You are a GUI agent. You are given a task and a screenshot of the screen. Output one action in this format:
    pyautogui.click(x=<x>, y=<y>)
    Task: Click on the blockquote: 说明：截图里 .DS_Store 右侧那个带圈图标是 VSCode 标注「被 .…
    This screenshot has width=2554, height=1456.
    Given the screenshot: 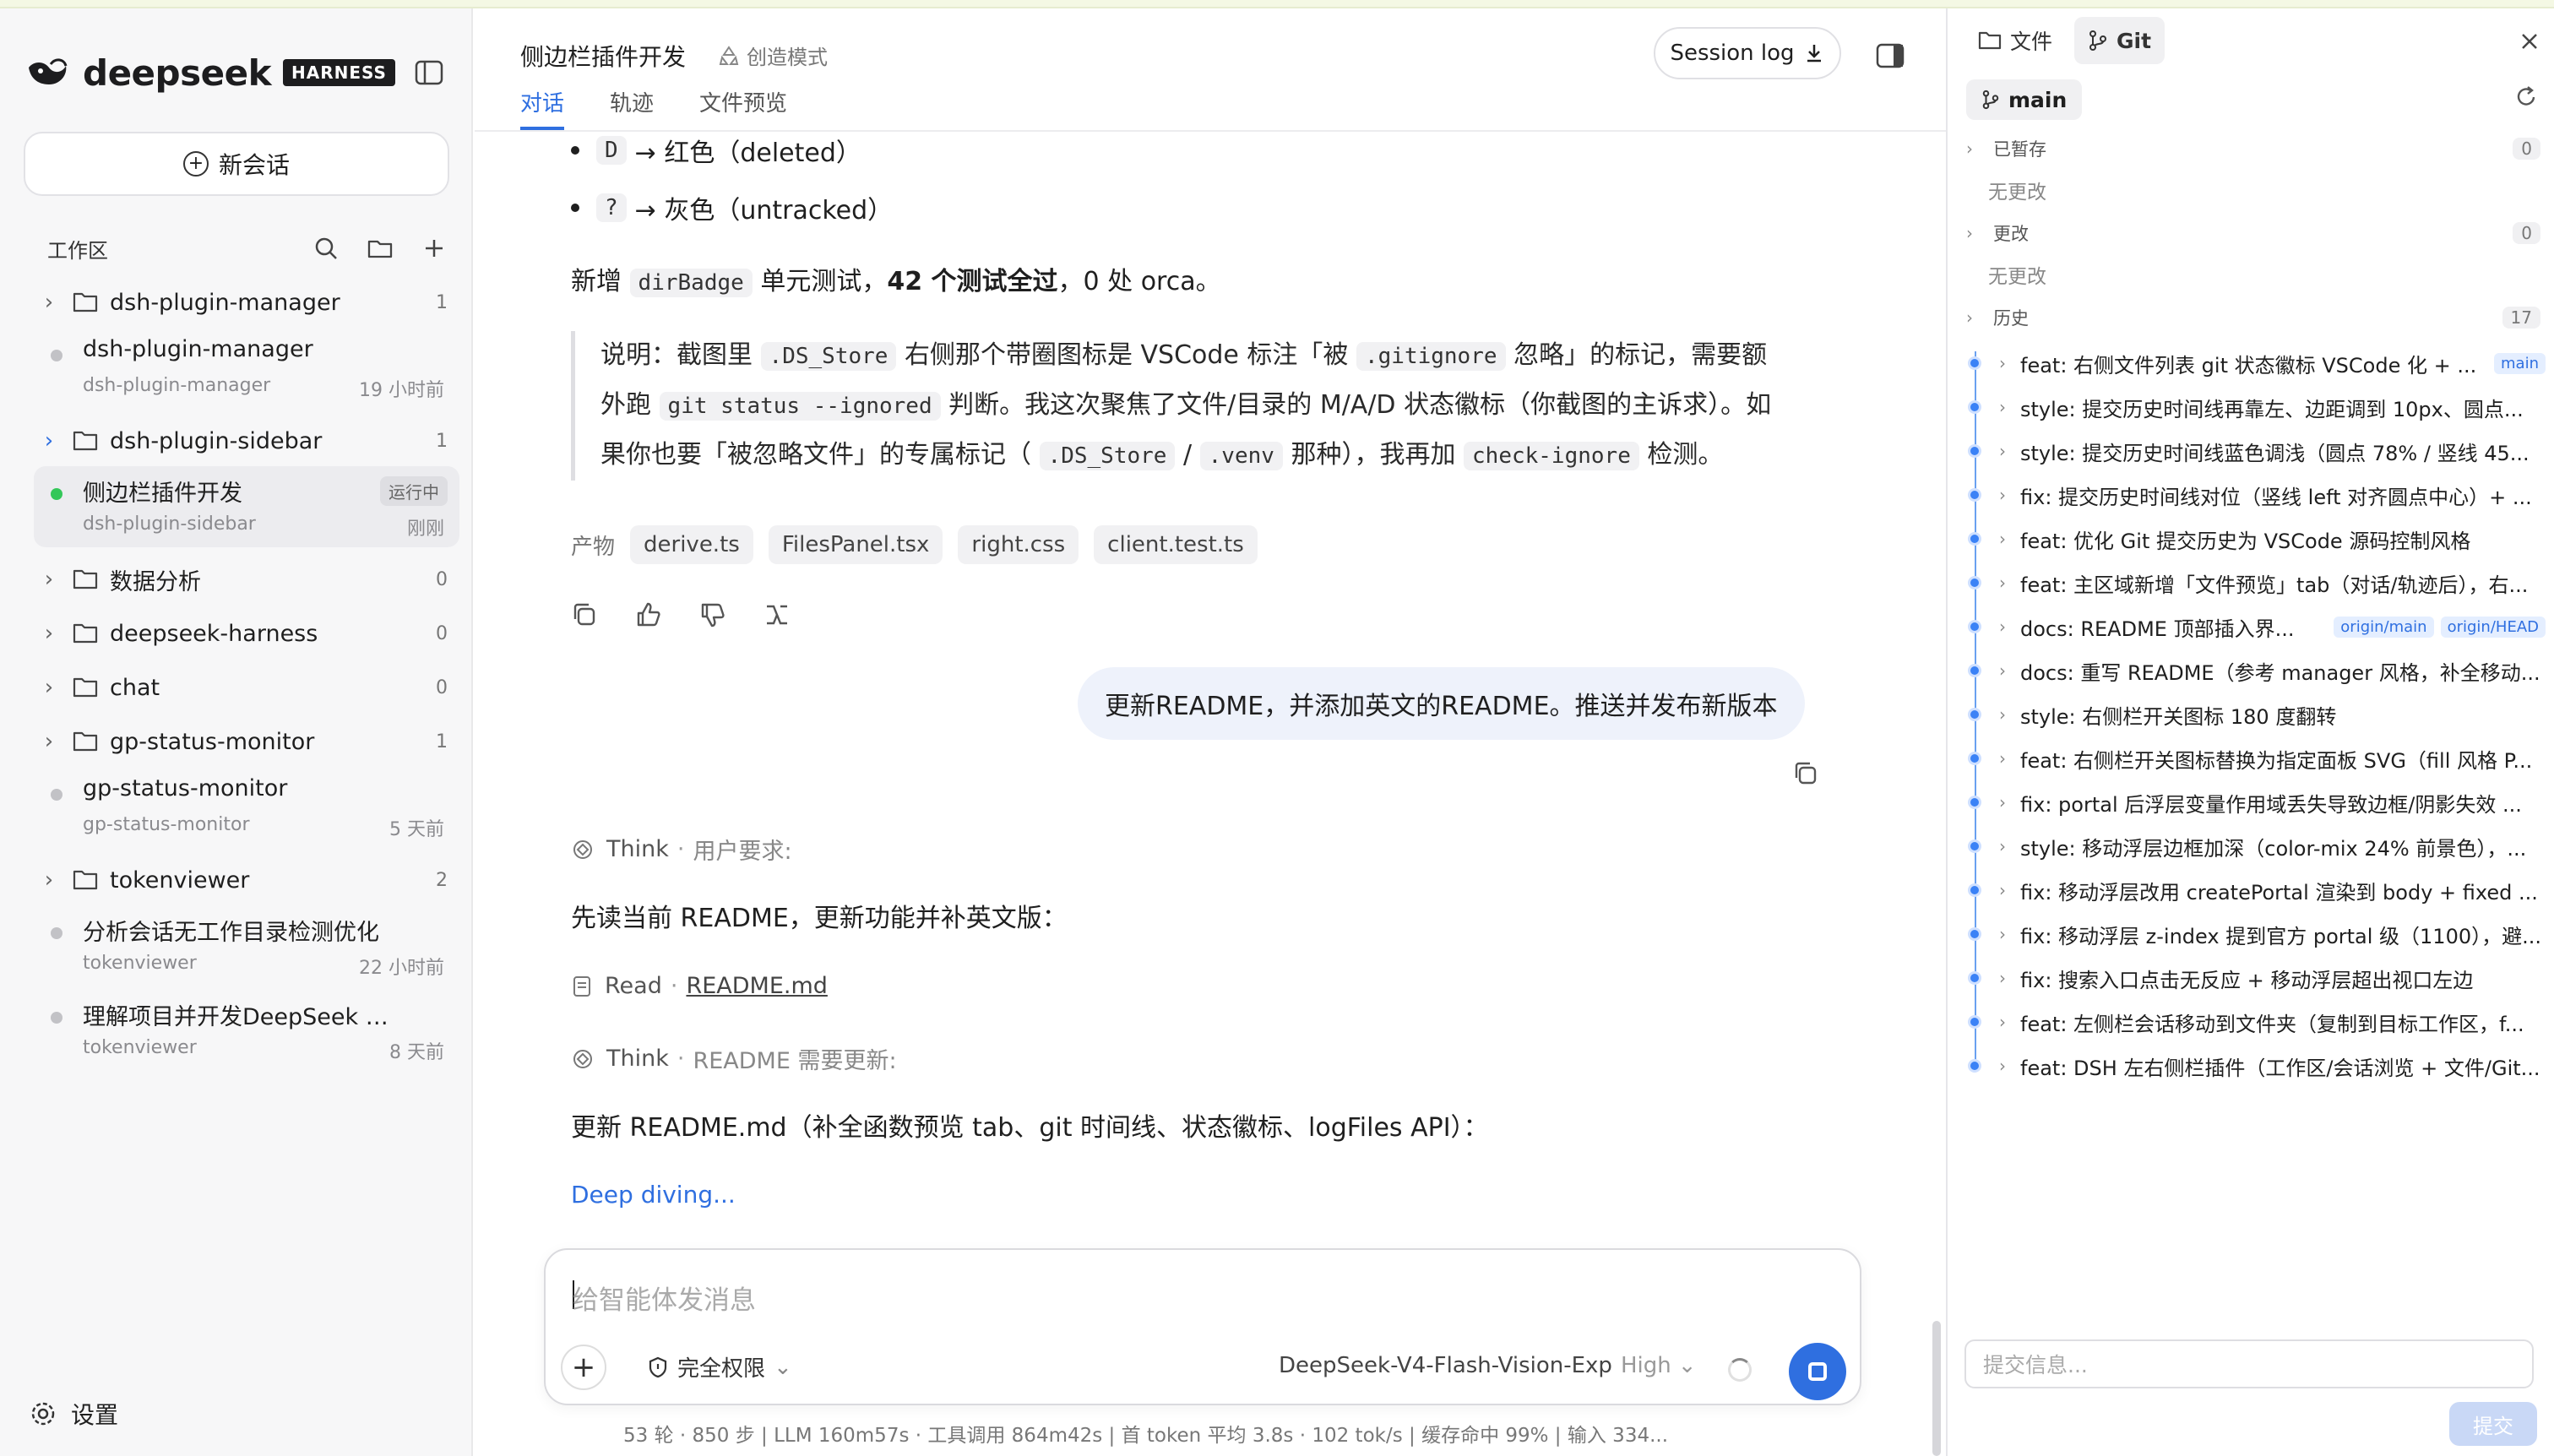 What is the action you would take?
    pyautogui.click(x=1196, y=406)
    